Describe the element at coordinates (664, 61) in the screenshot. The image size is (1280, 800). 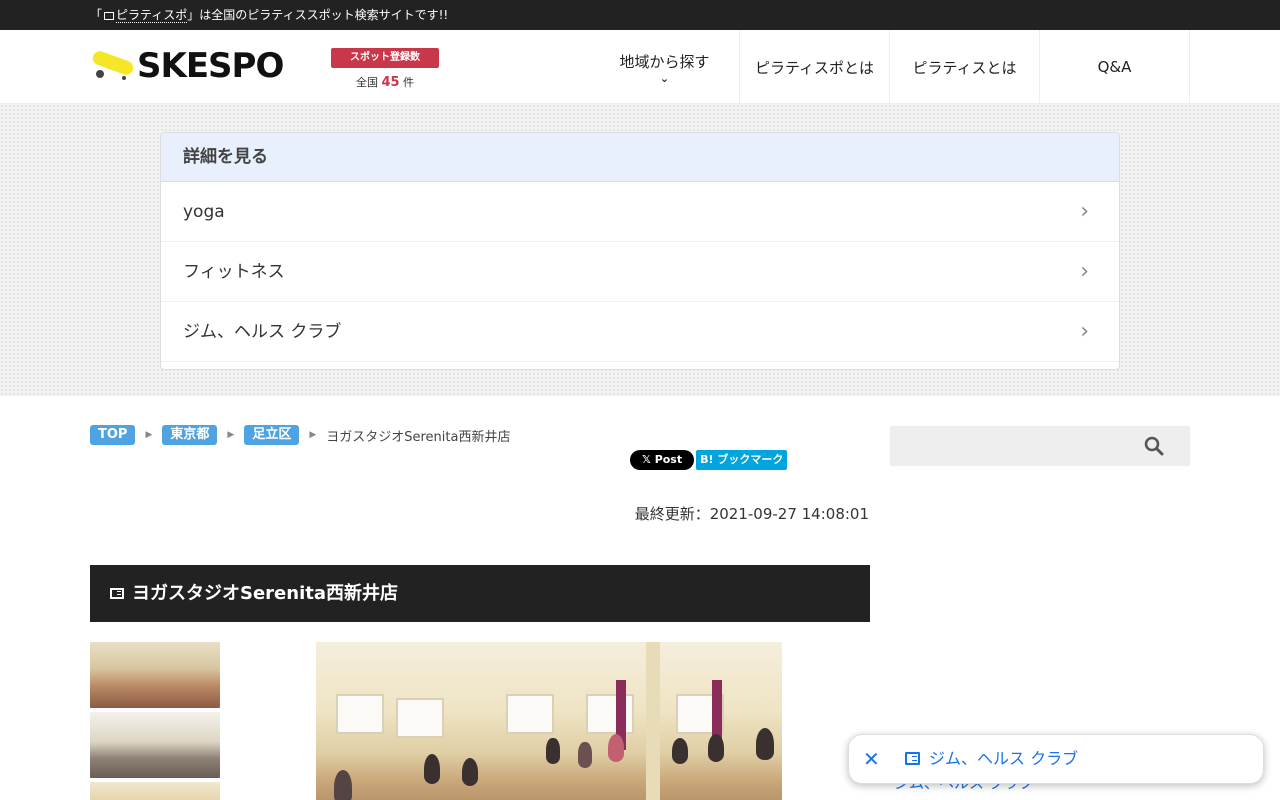
I see `nav-item-label: 地域から探す` at that location.